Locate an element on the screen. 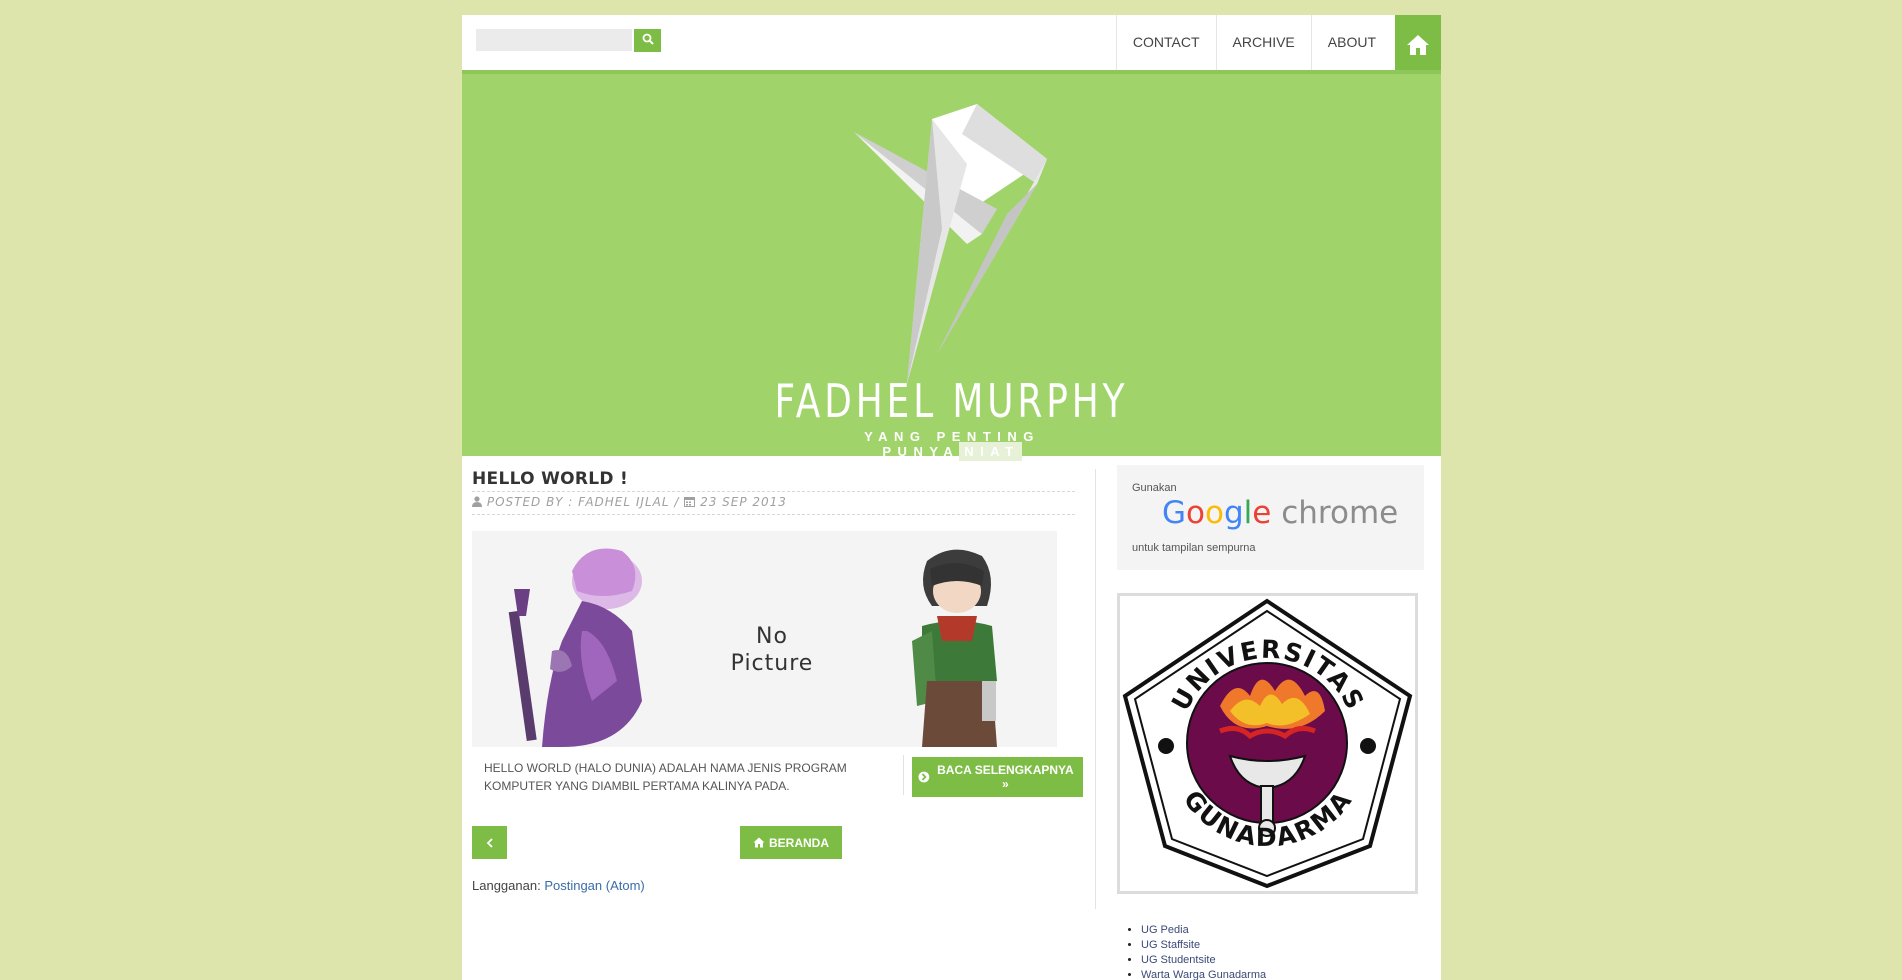  read-more-button: BACA SELENGKAPNYA » is located at coordinates (997, 777).